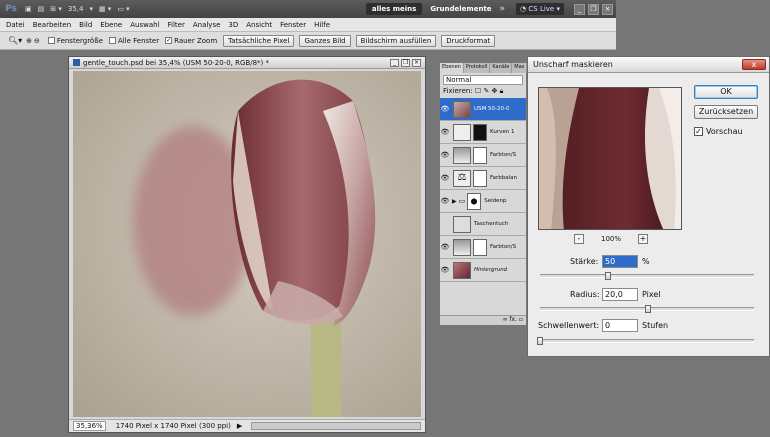 This screenshot has width=770, height=437. I want to click on preview-checkbox: ✓ Vorschau, so click(718, 131).